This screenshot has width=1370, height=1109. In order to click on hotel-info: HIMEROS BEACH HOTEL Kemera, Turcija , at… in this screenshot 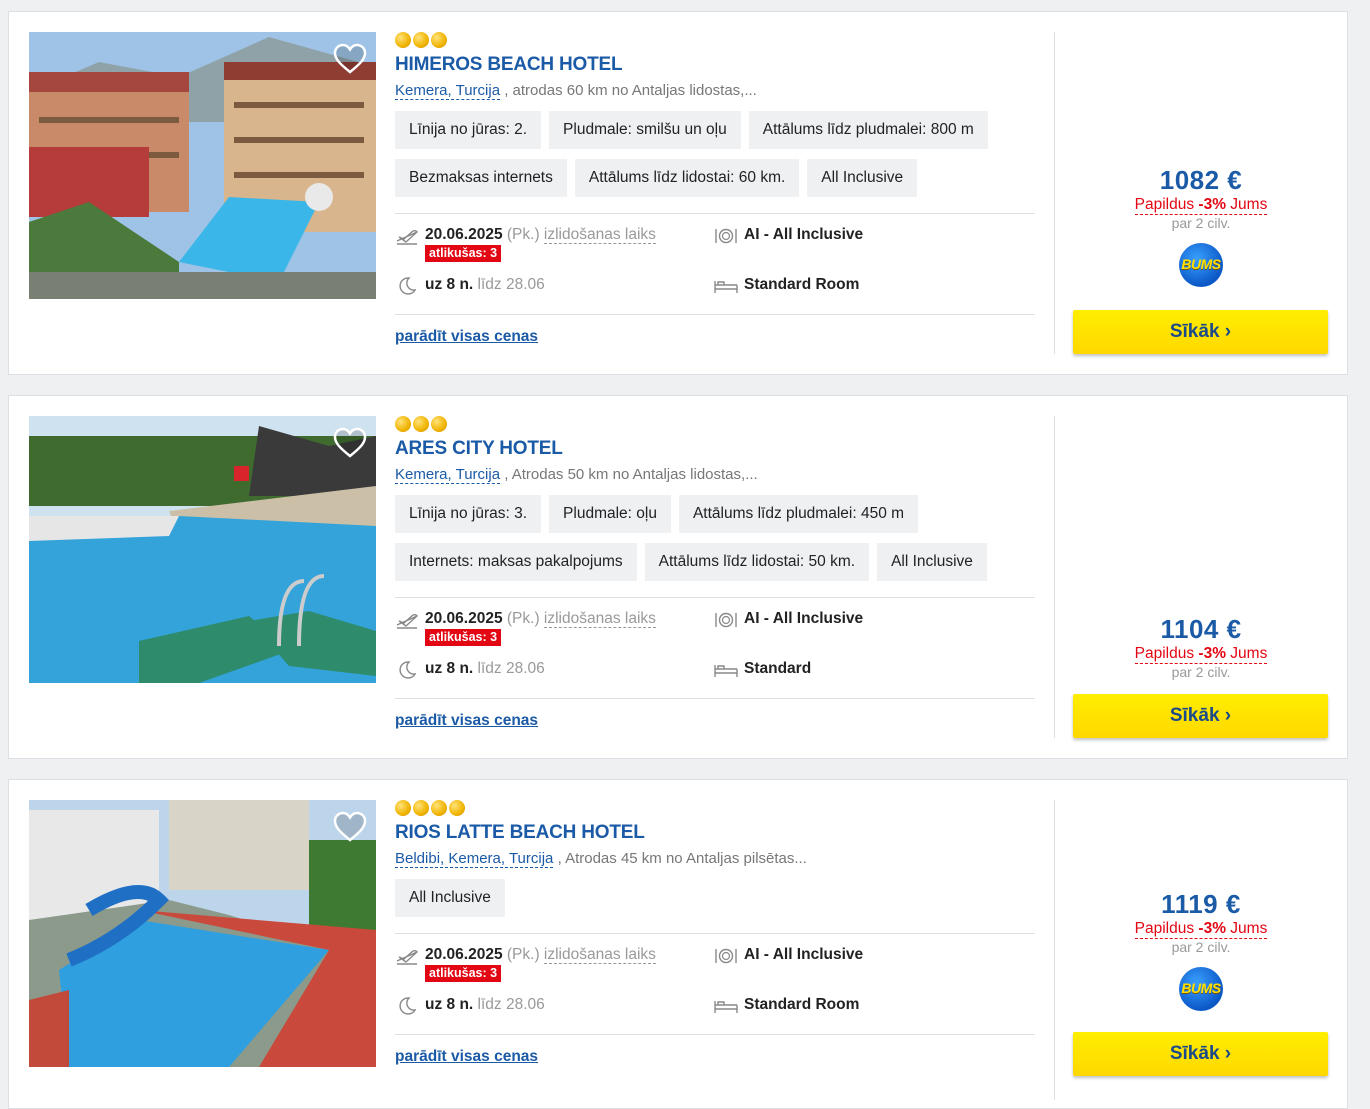, I will do `click(715, 189)`.